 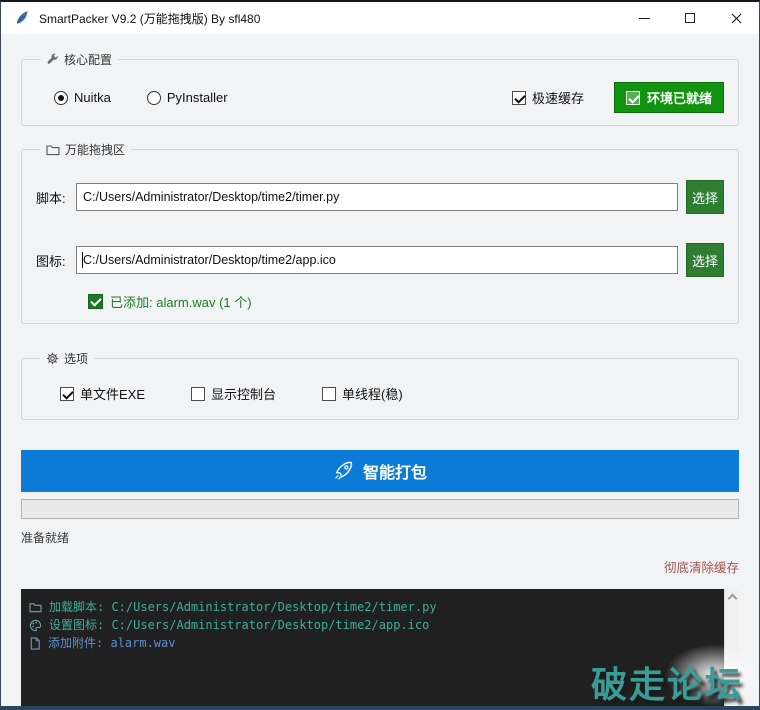 What do you see at coordinates (181, 302) in the screenshot?
I see `attachment-added-label: 已添加: alarm.wav (1 个)` at bounding box center [181, 302].